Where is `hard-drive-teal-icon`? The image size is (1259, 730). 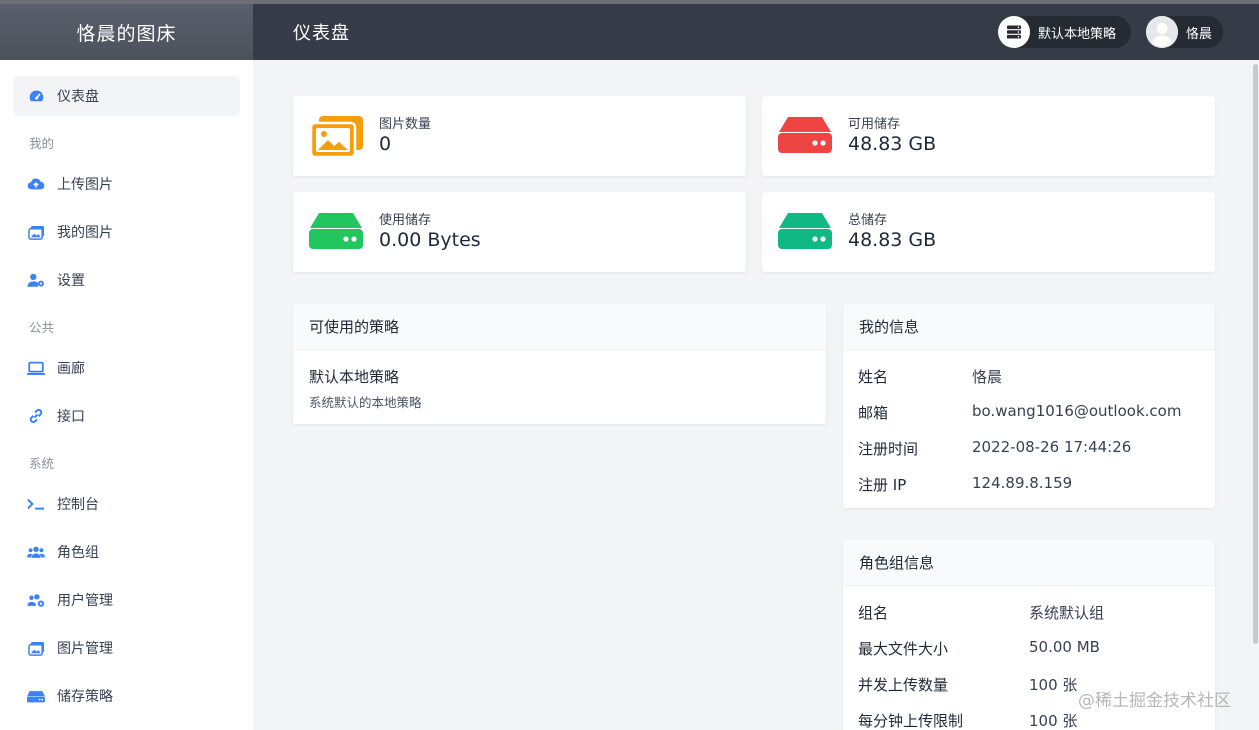
hard-drive-teal-icon is located at coordinates (806, 232).